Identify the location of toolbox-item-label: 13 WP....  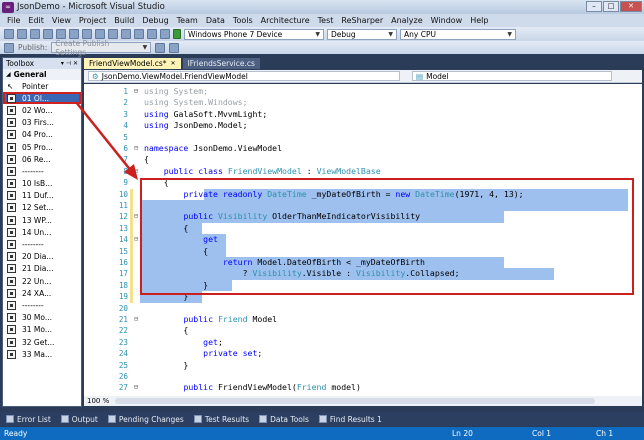
(37, 220).